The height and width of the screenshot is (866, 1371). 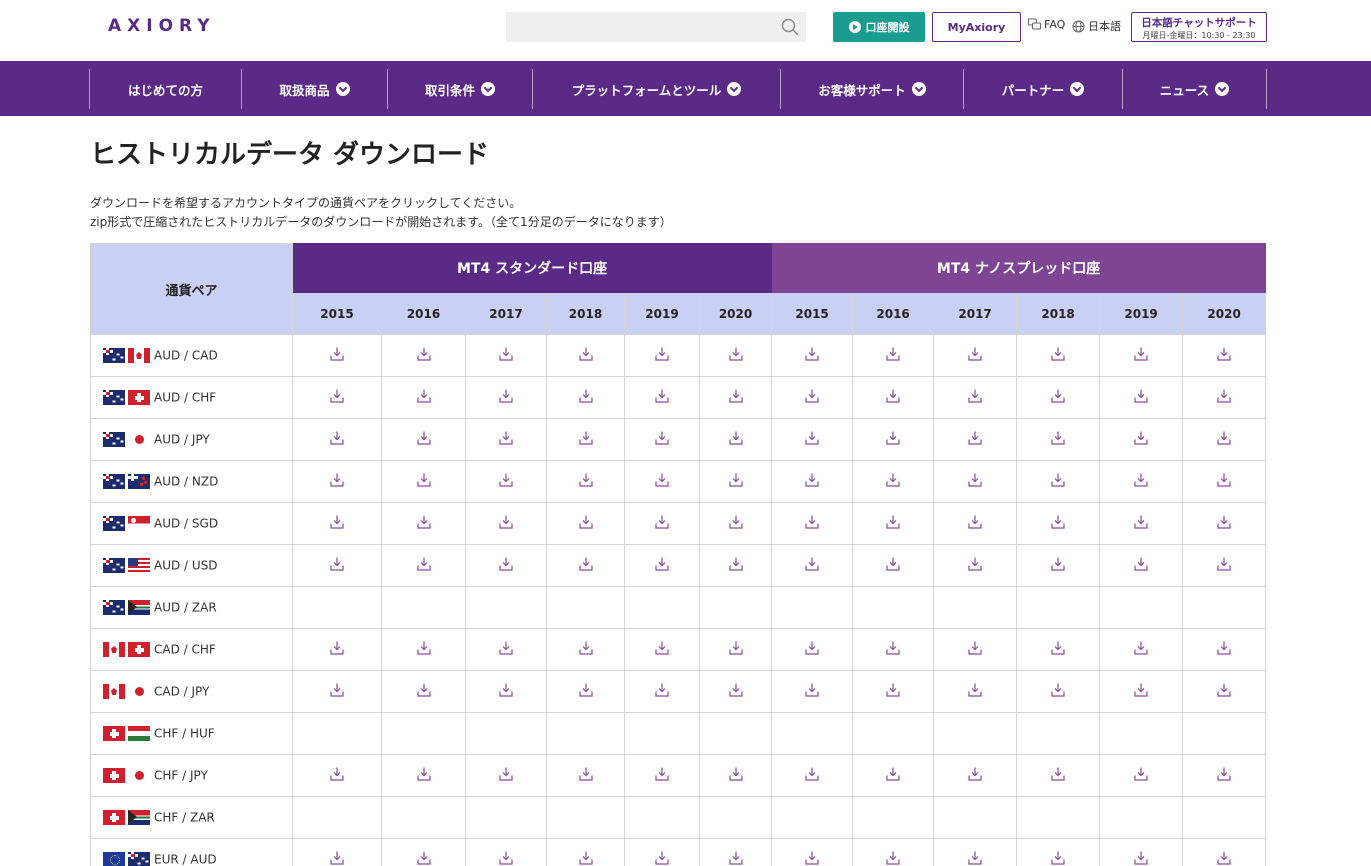 What do you see at coordinates (165, 89) in the screenshot?
I see `nav-item-beginners: はじめての方` at bounding box center [165, 89].